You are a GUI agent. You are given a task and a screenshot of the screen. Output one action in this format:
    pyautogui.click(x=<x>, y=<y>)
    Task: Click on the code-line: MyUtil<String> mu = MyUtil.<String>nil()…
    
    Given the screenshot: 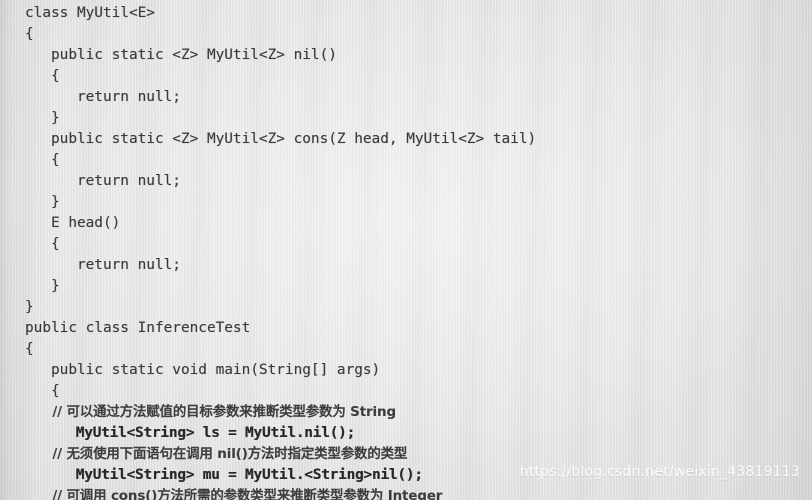 What is the action you would take?
    pyautogui.click(x=224, y=475)
    